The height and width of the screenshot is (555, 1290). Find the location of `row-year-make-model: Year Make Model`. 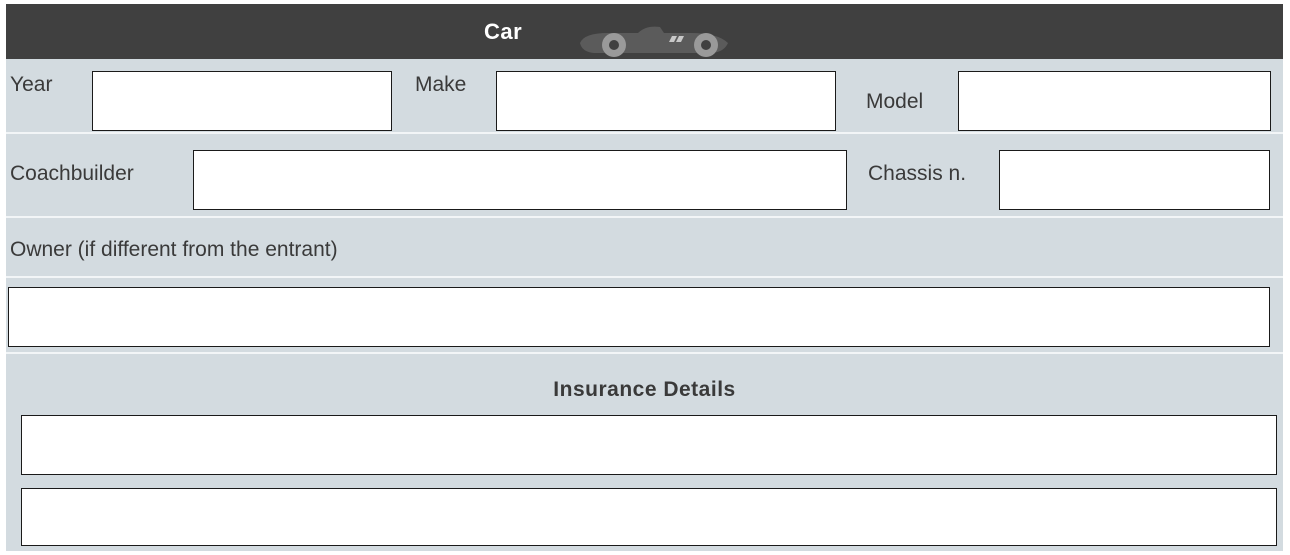

row-year-make-model: Year Make Model is located at coordinates (644, 96).